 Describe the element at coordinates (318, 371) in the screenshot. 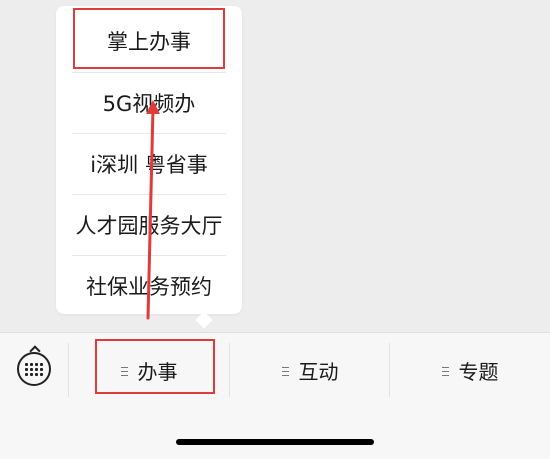

I see `tab-label: 互动` at that location.